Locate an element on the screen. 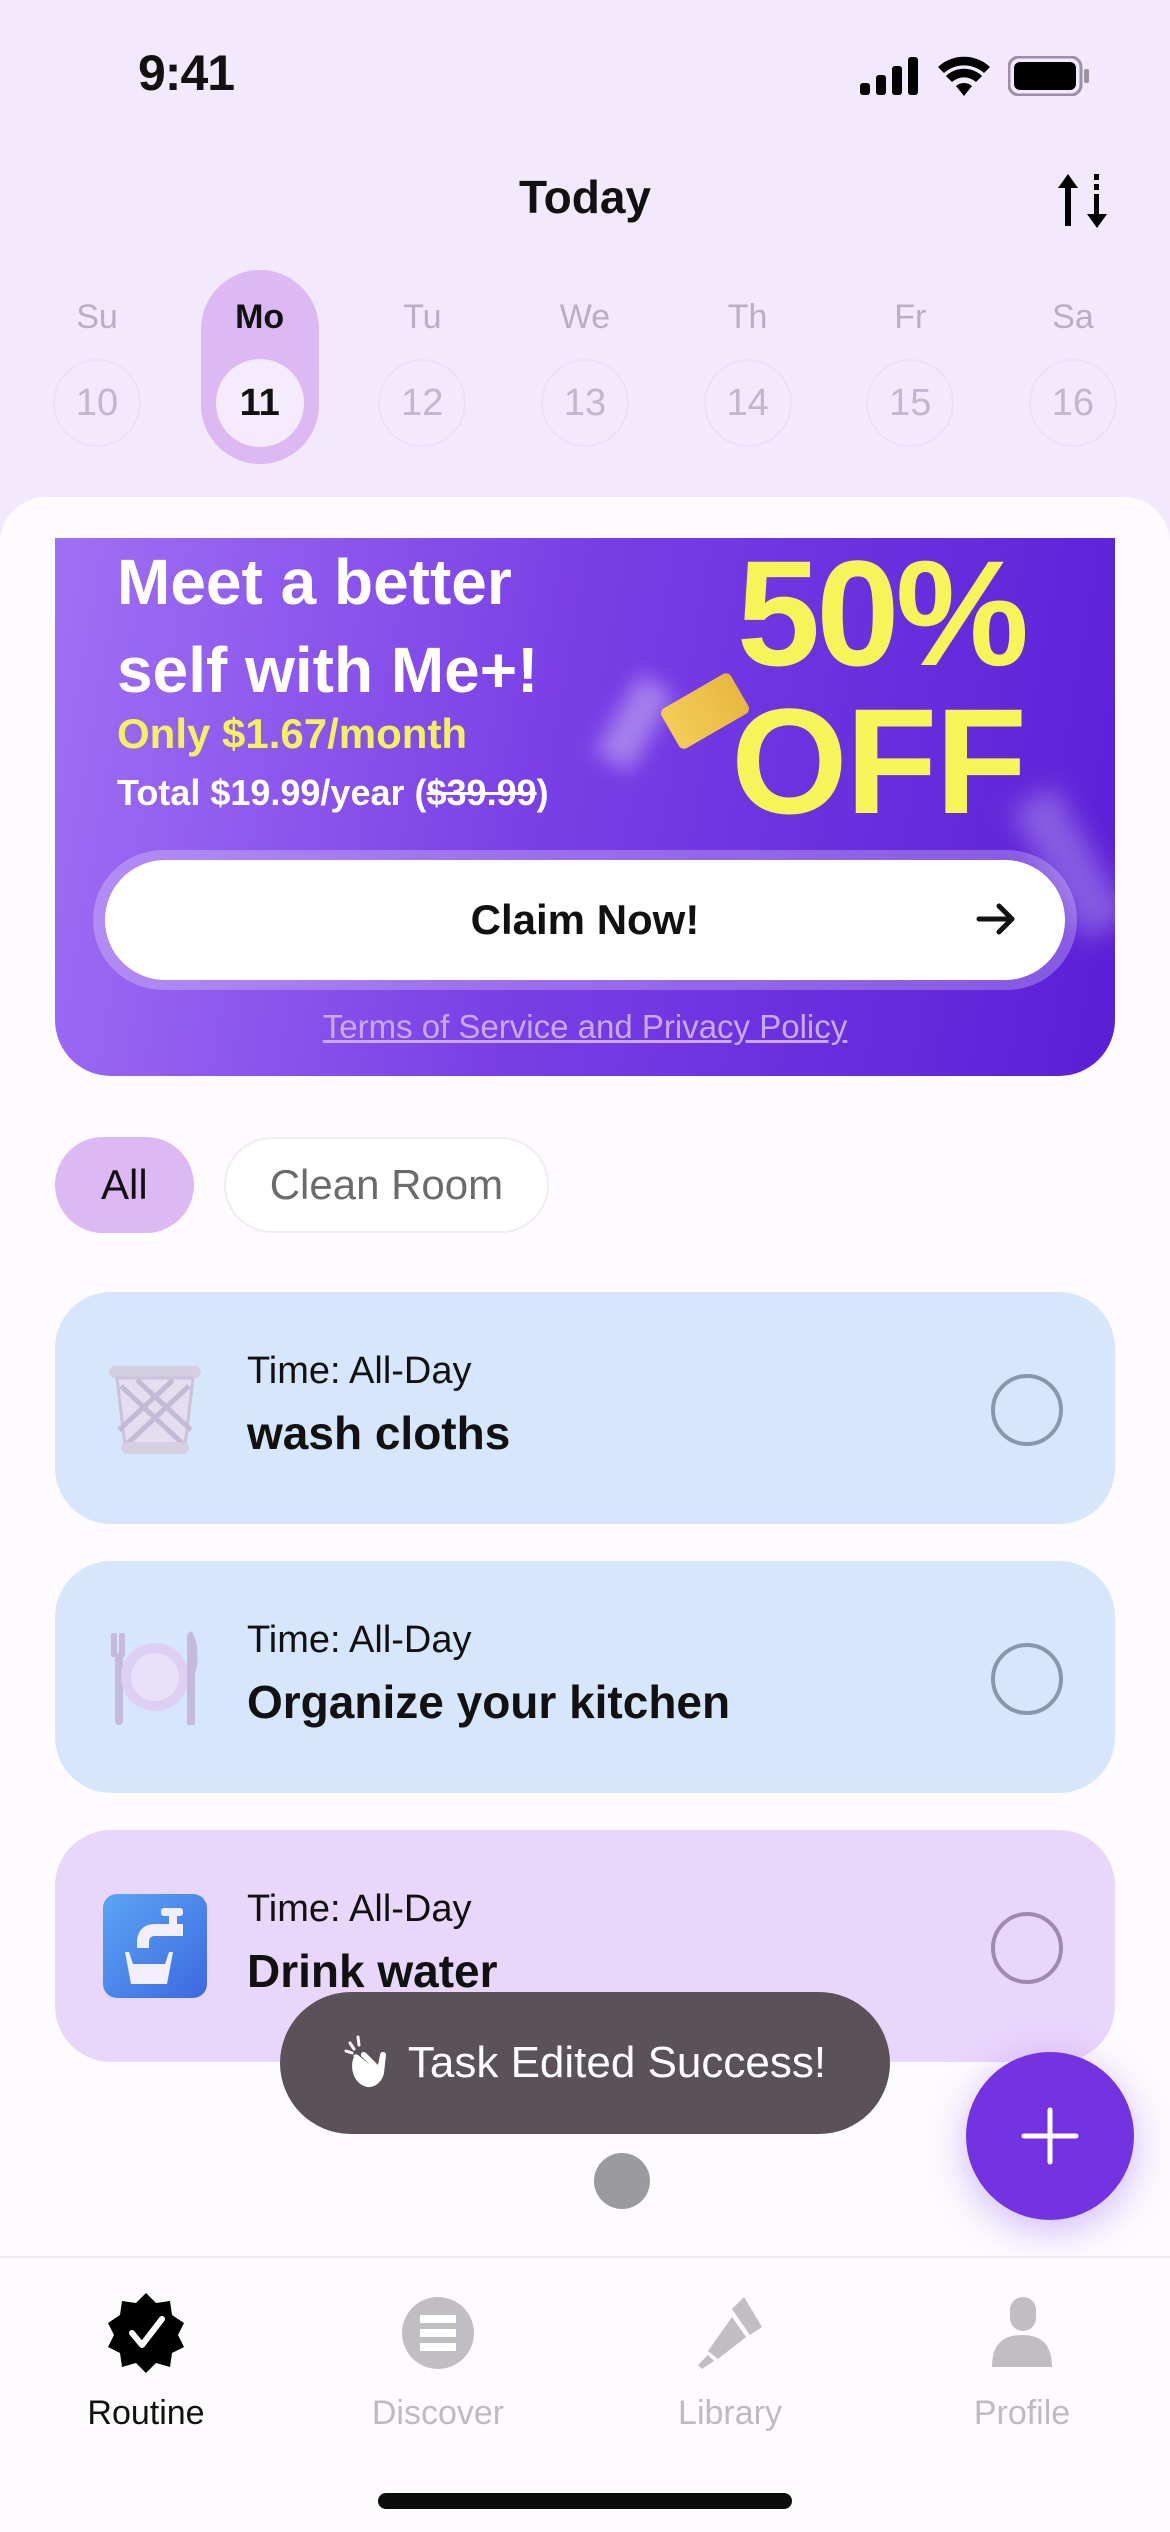  day-tuesday: Tu 12 is located at coordinates (422, 367).